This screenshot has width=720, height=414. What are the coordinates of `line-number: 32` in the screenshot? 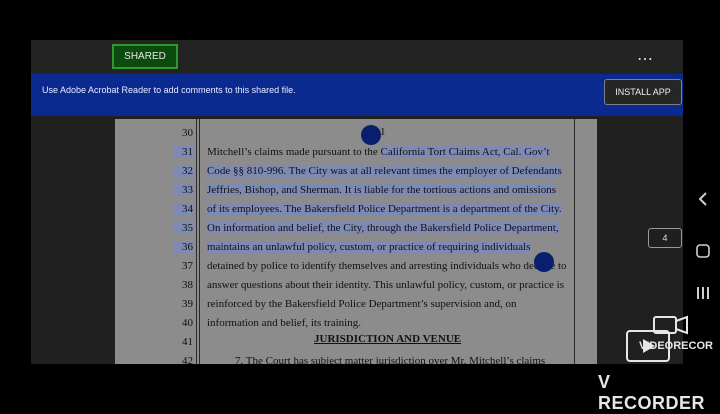 It's located at (183, 171).